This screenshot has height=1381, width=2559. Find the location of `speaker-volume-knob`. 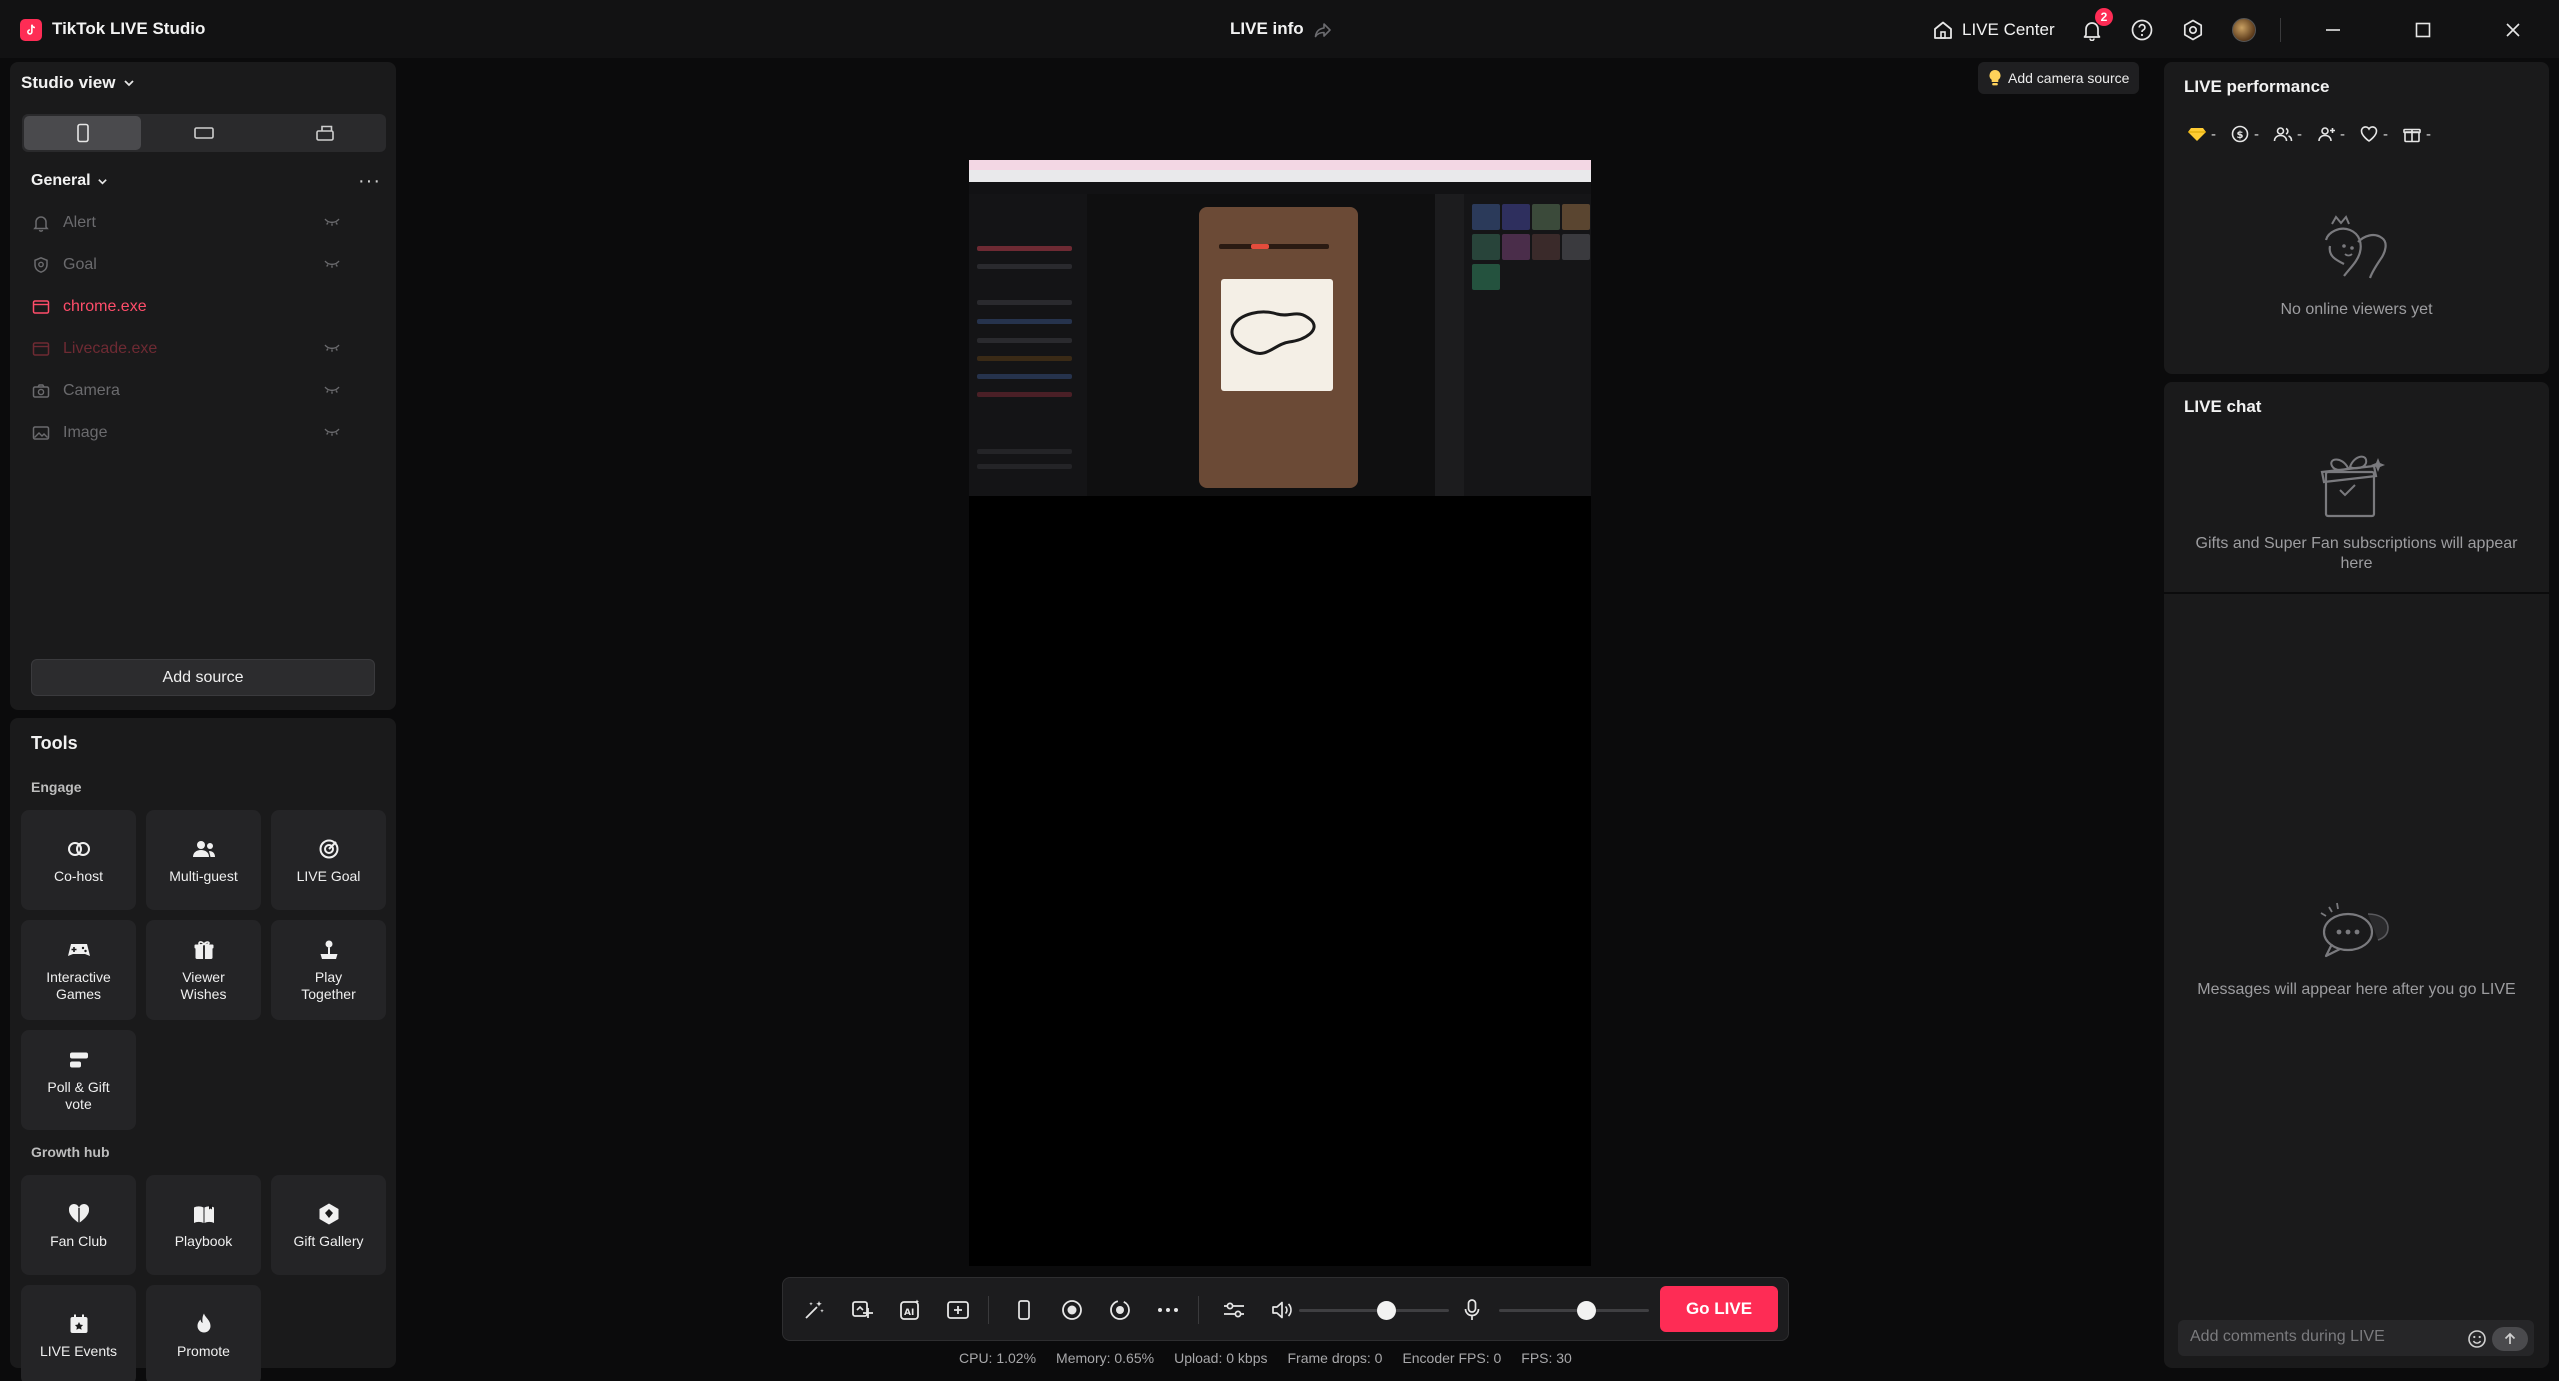

speaker-volume-knob is located at coordinates (1386, 1310).